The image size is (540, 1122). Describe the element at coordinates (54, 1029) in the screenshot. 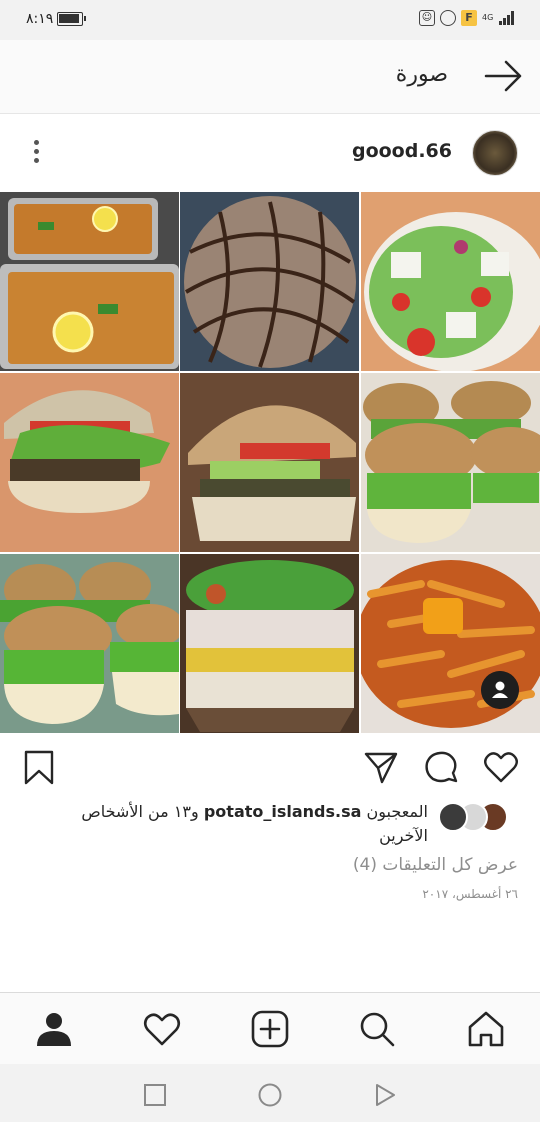

I see `profile-icon` at that location.